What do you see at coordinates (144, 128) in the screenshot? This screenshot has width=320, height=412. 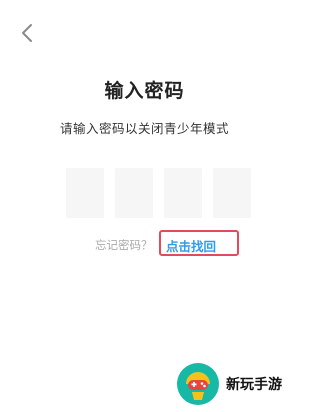 I see `page-subtitle: 请输入密码以关闭青少年模式` at bounding box center [144, 128].